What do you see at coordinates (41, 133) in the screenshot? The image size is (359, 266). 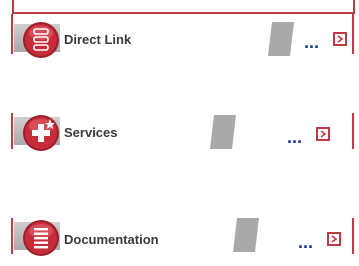 I see `plus-star-icon` at bounding box center [41, 133].